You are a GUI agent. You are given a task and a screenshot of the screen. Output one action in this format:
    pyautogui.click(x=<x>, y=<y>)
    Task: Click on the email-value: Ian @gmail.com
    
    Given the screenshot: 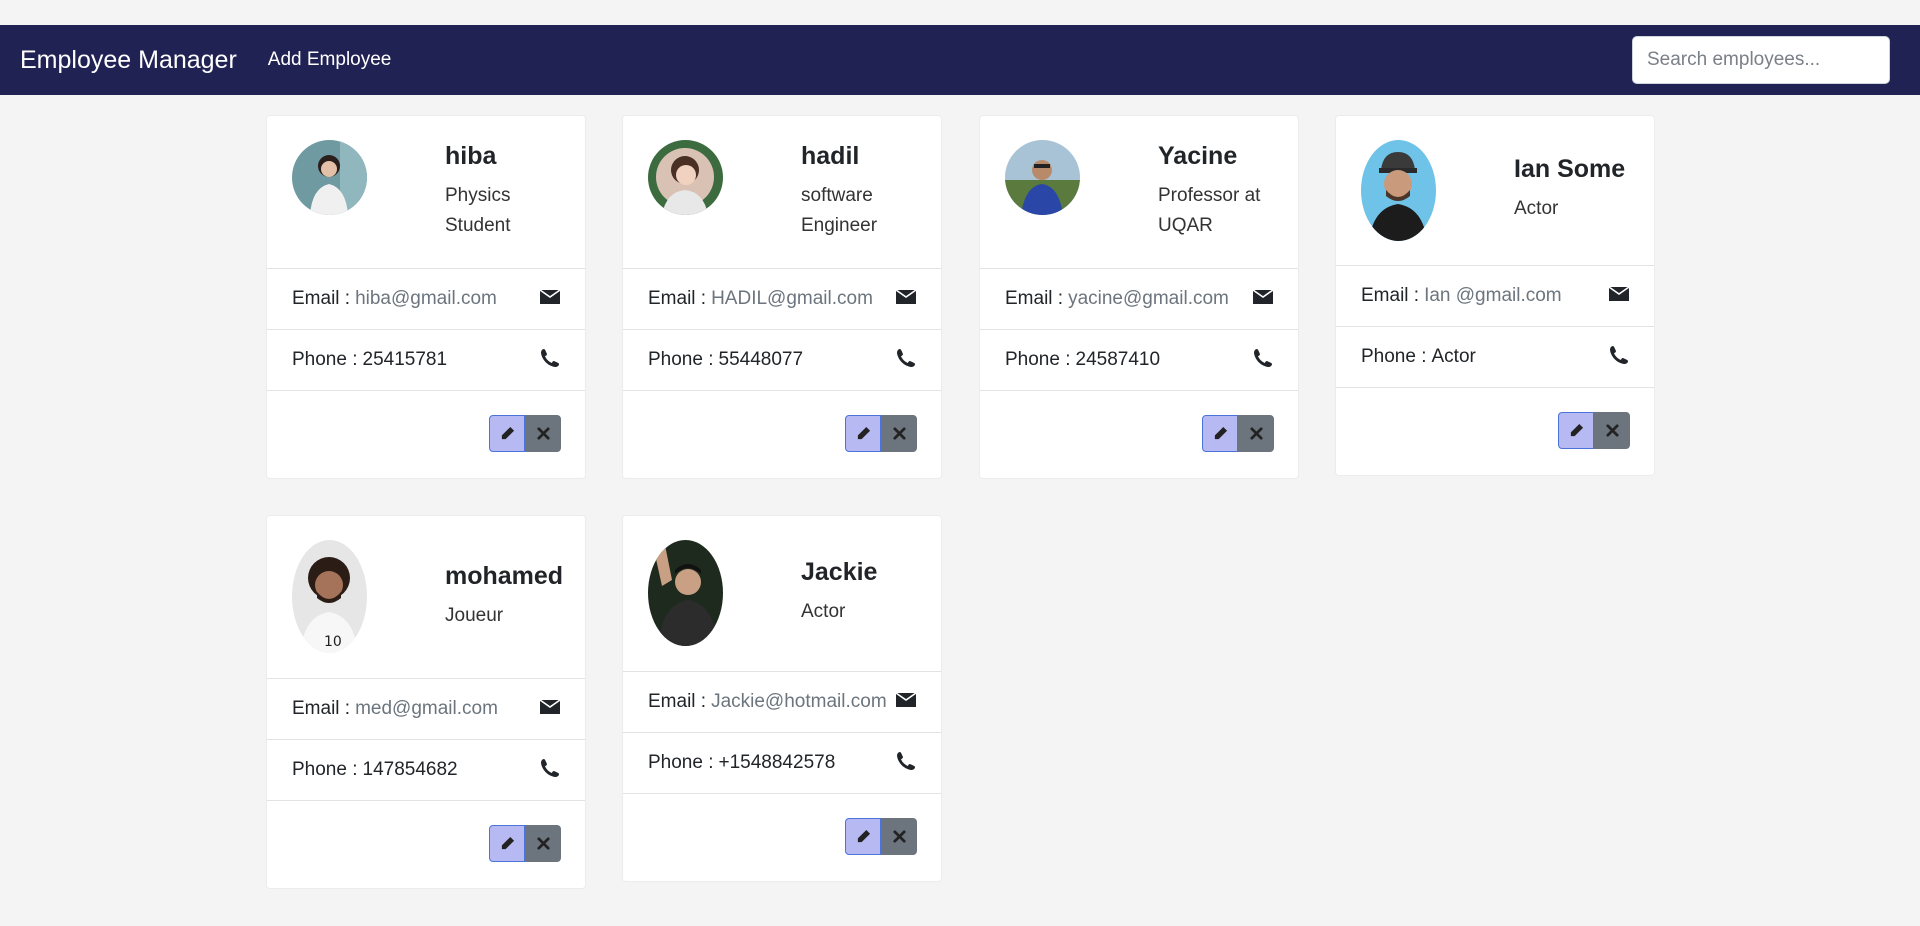 What is the action you would take?
    pyautogui.click(x=1493, y=295)
    